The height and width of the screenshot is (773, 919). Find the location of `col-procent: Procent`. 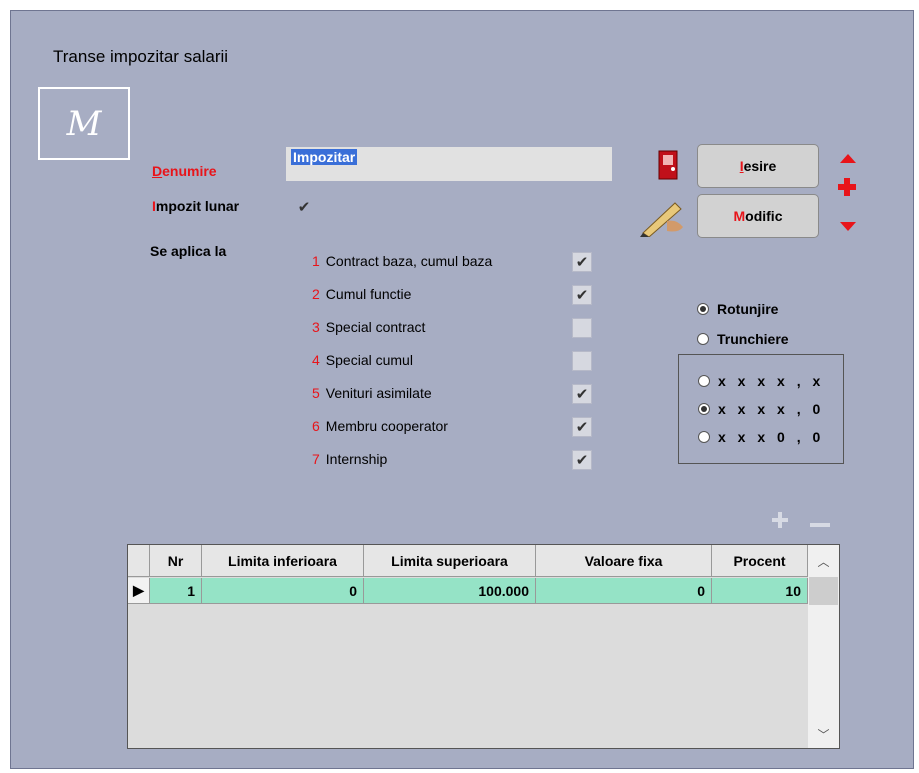

col-procent: Procent is located at coordinates (760, 561).